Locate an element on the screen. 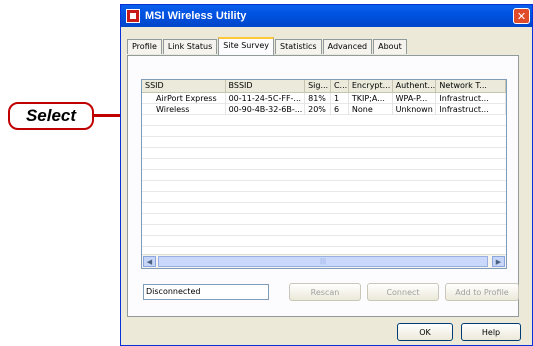 The image size is (533, 346). tab-link-status: Link Status is located at coordinates (190, 46).